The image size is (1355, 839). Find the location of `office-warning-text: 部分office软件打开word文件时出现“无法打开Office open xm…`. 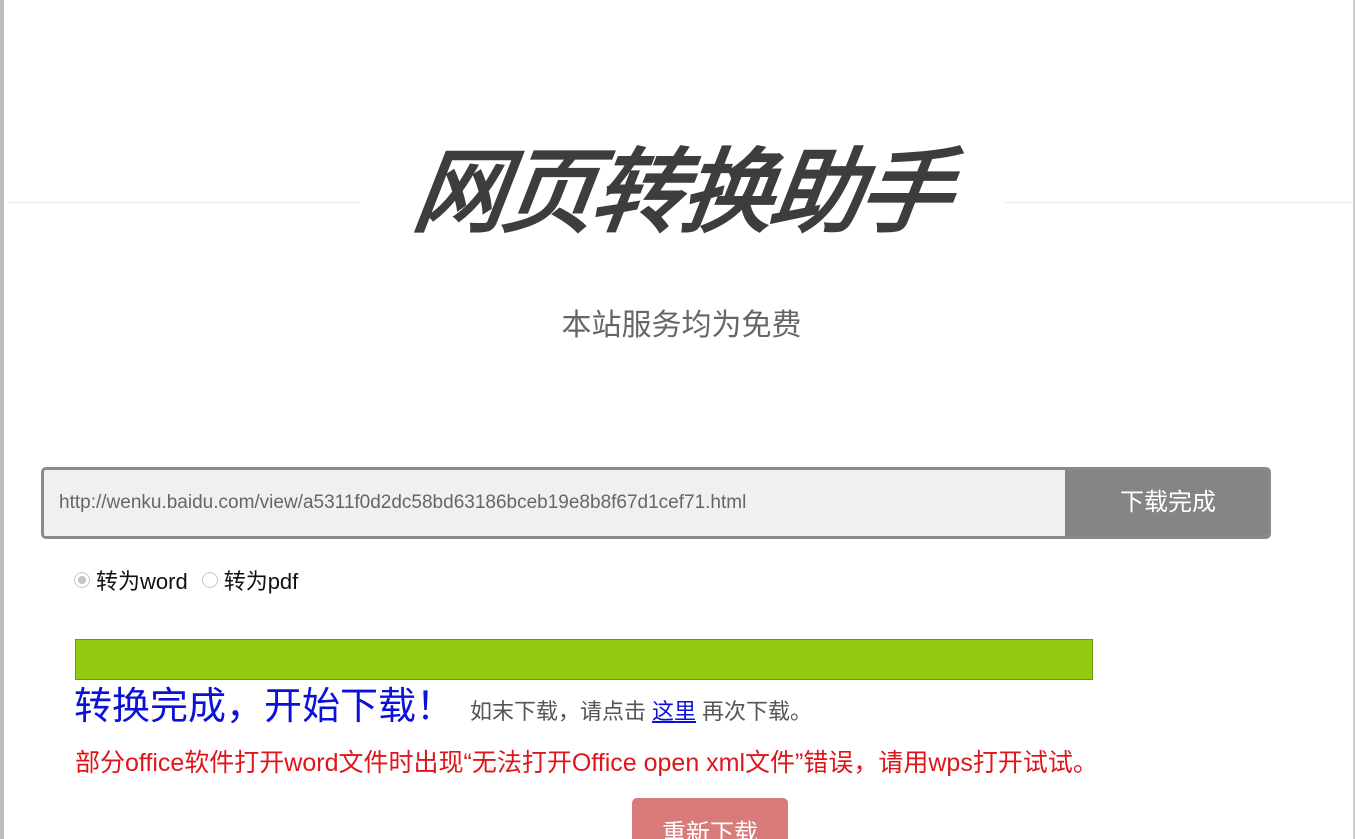

office-warning-text: 部分office软件打开word文件时出现“无法打开Office open xm… is located at coordinates (586, 763).